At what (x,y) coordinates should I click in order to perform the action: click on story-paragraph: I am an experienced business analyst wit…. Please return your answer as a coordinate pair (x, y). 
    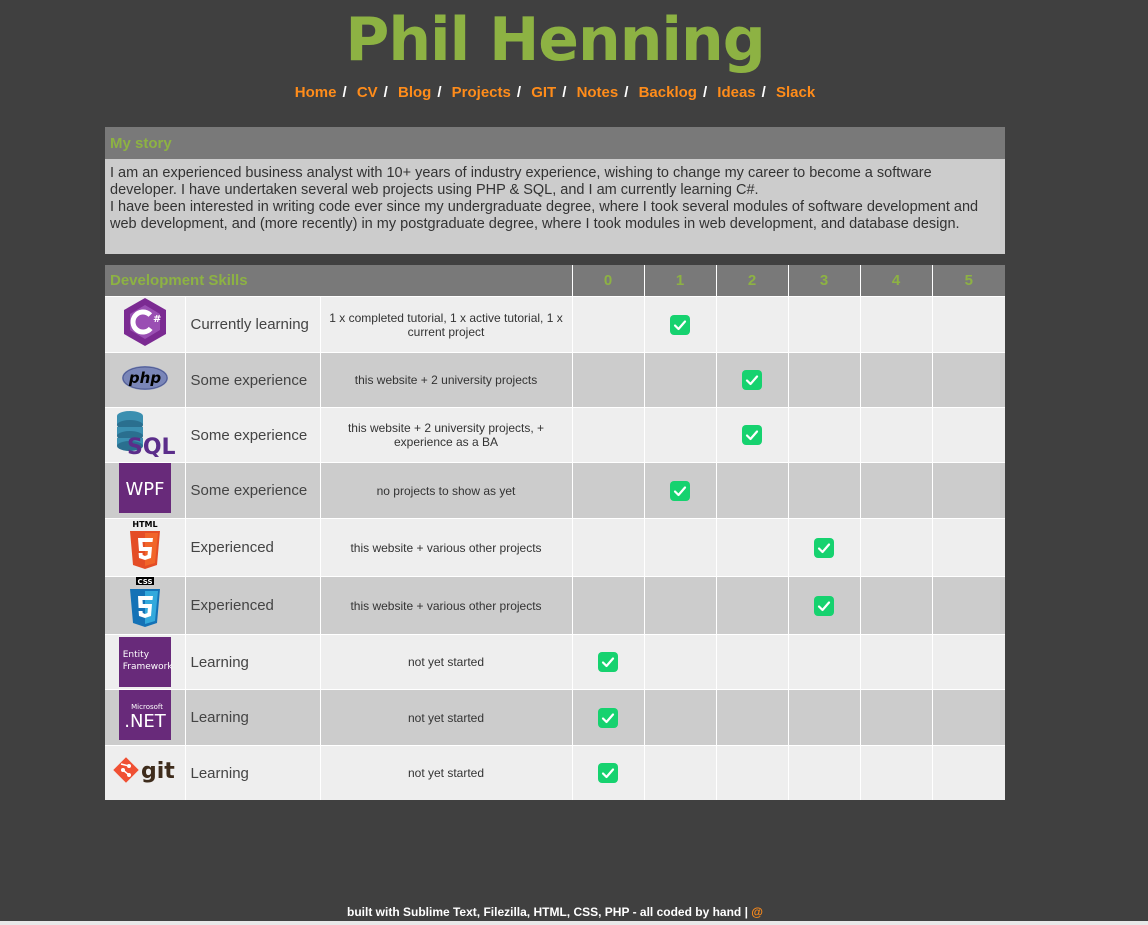
    Looking at the image, I should click on (521, 181).